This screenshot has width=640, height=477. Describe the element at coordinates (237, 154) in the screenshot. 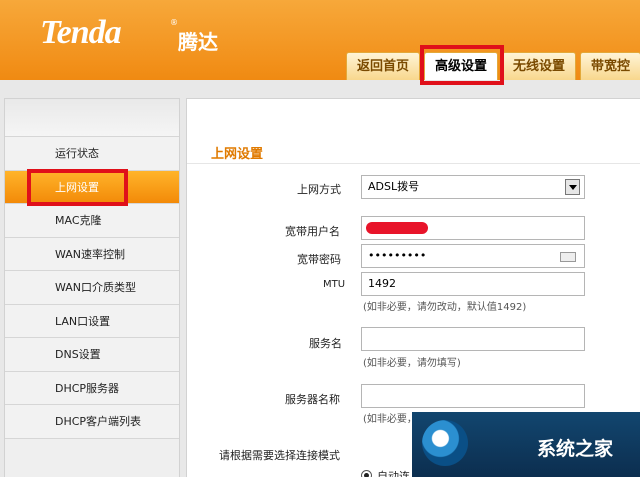

I see `section-title: 上网设置` at that location.